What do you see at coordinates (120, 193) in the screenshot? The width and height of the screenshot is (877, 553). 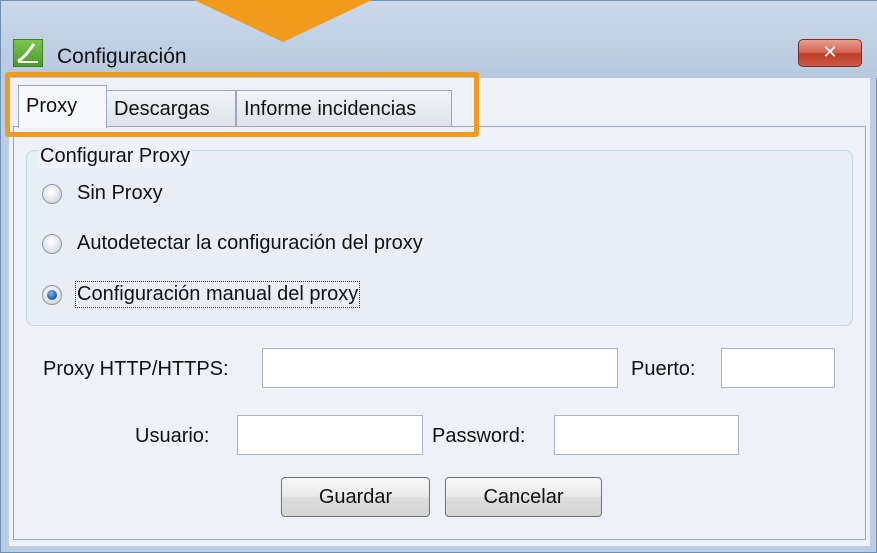 I see `radio-sin-proxy-label: Sin Proxy` at bounding box center [120, 193].